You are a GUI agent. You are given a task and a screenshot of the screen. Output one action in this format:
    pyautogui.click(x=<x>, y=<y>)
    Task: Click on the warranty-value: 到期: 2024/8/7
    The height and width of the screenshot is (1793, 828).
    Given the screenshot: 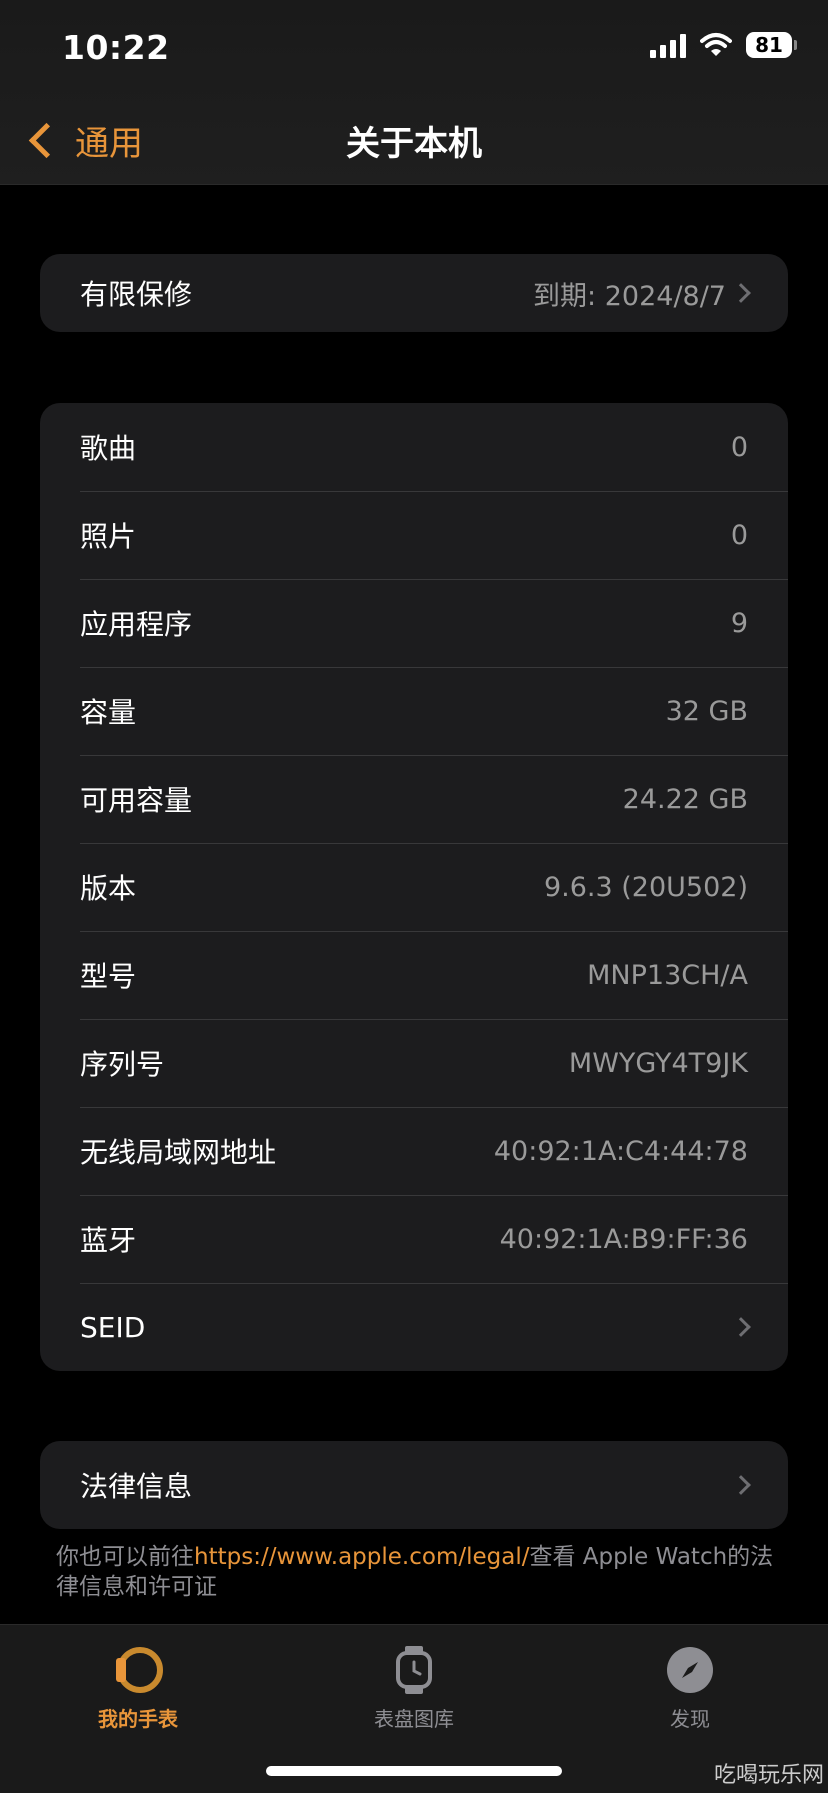 What is the action you would take?
    pyautogui.click(x=642, y=293)
    